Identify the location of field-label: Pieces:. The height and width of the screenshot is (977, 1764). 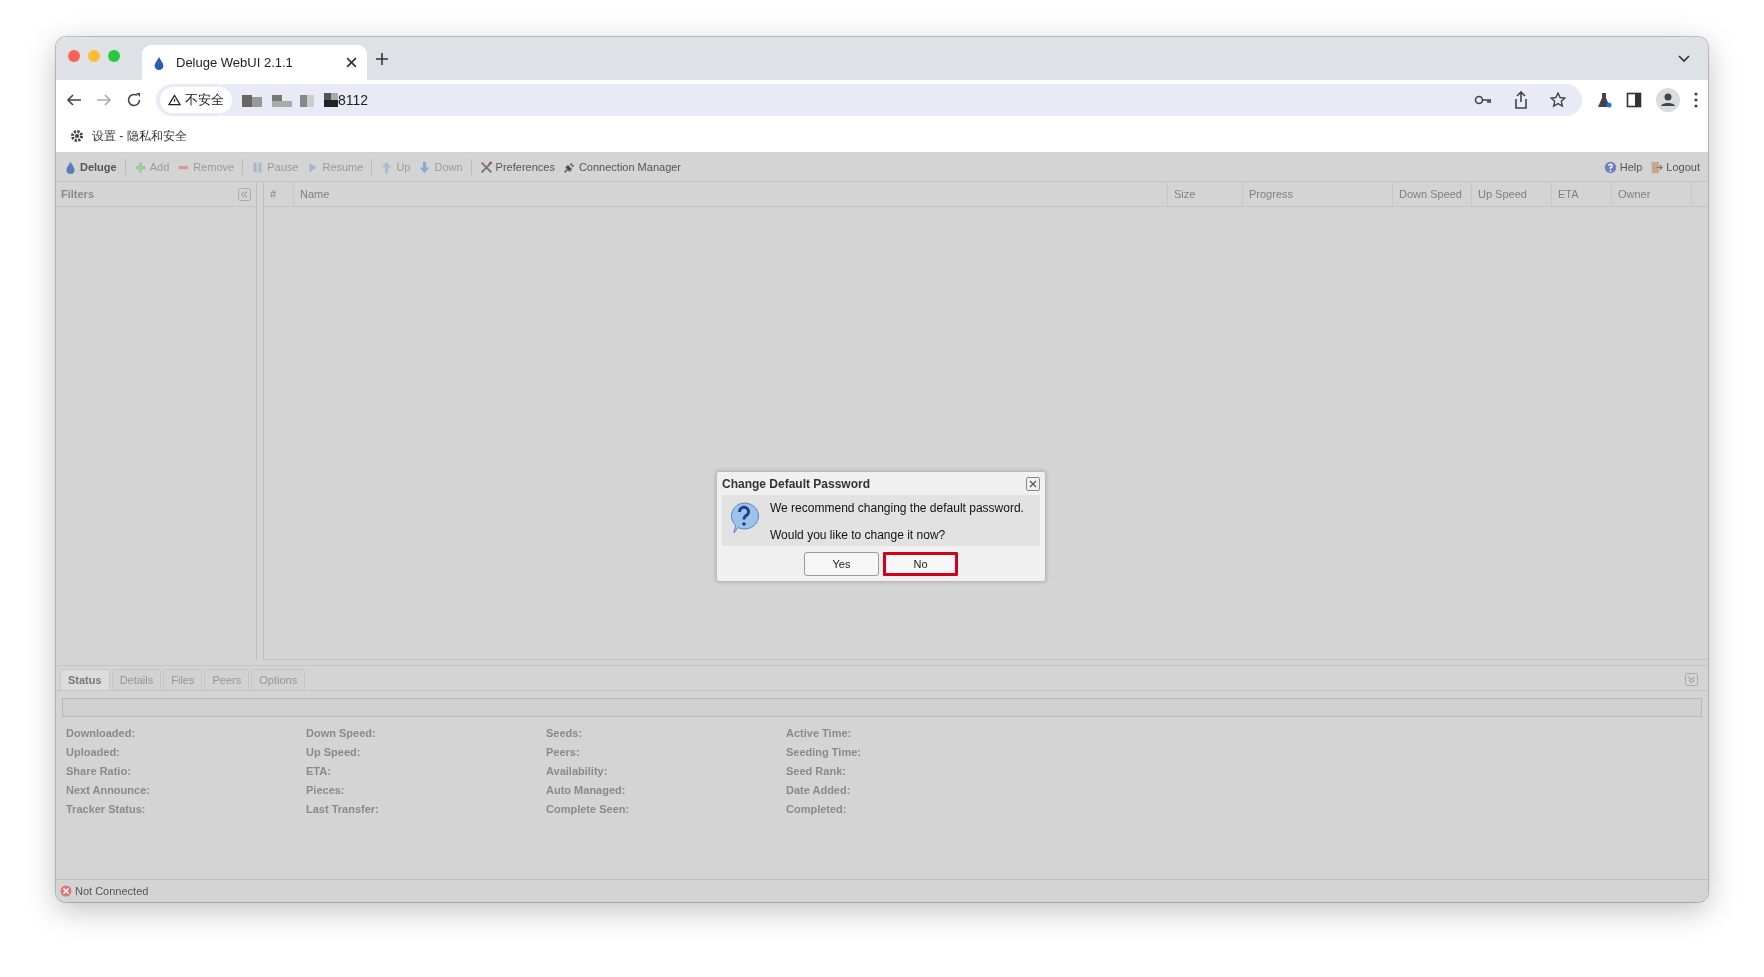
(326, 791).